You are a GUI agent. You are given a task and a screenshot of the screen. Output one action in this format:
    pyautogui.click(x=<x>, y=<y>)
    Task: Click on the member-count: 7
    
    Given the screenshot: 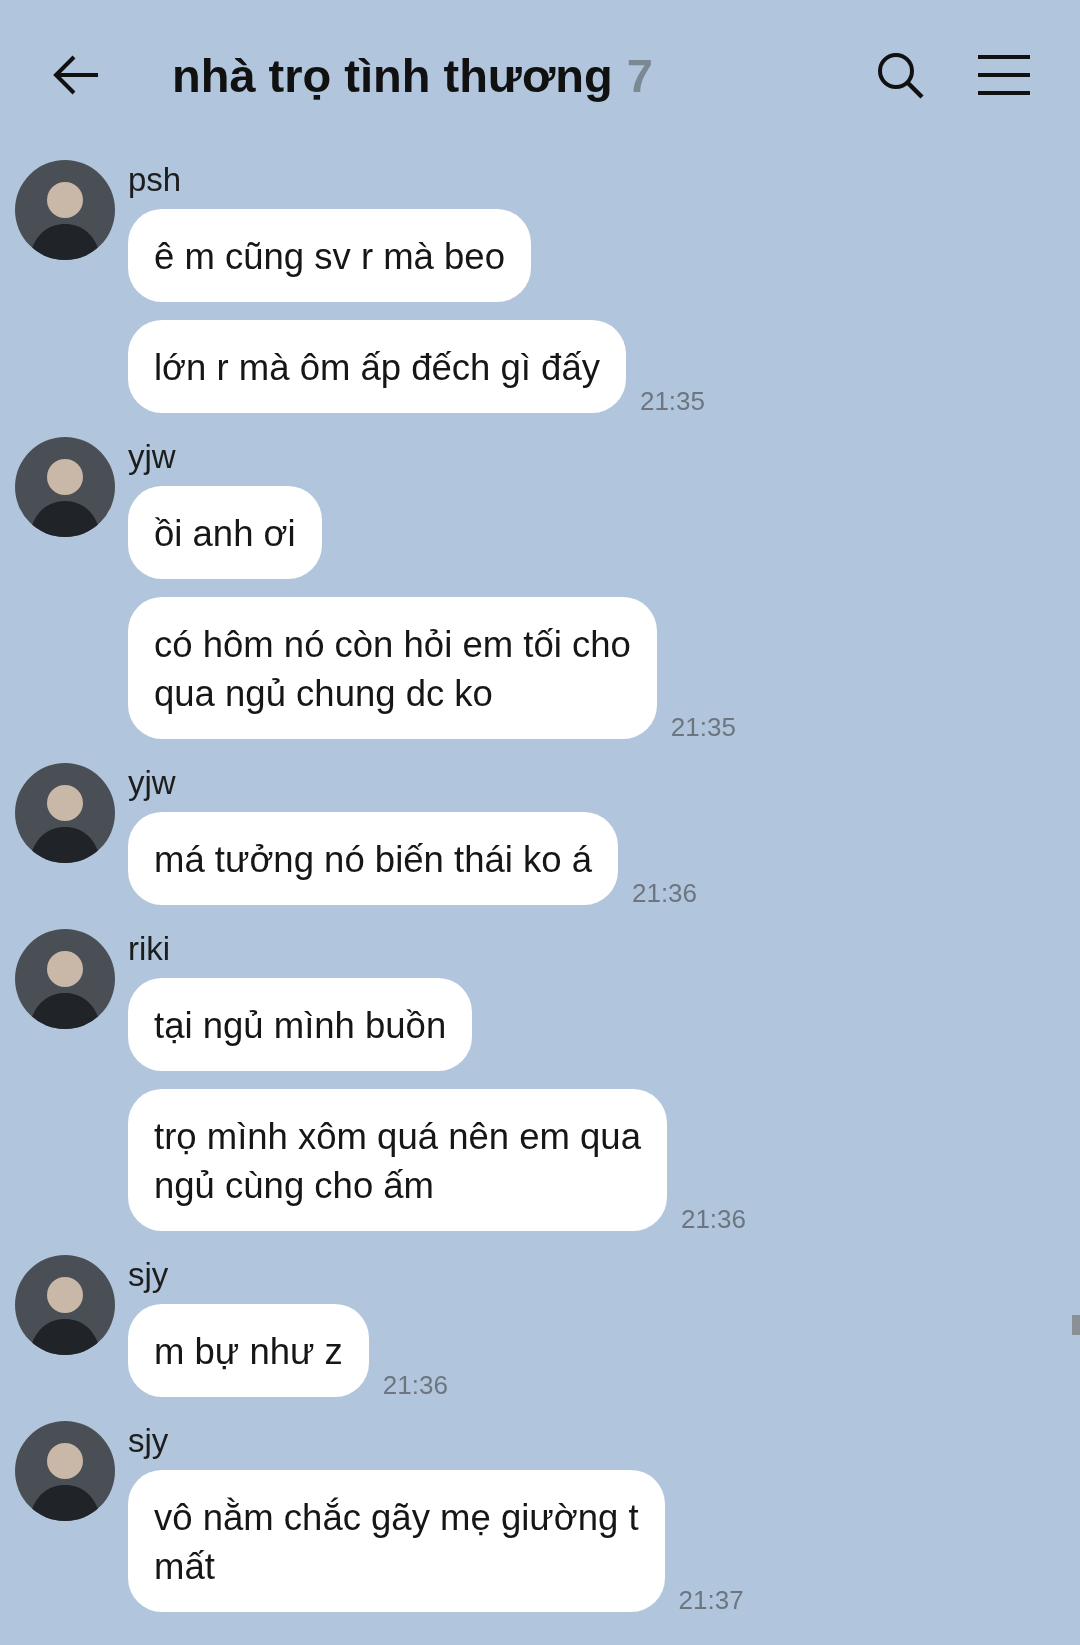 What is the action you would take?
    pyautogui.click(x=639, y=75)
    